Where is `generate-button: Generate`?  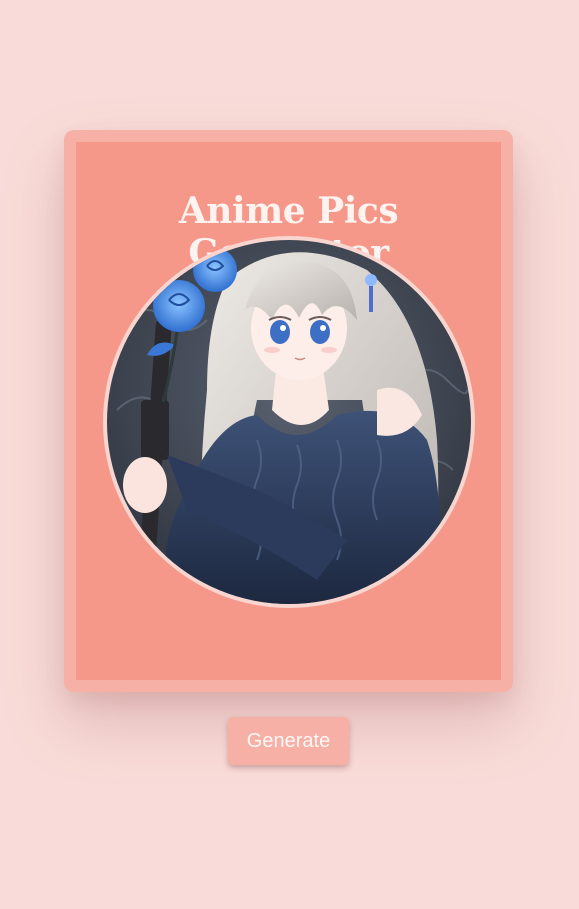
generate-button: Generate is located at coordinates (288, 741).